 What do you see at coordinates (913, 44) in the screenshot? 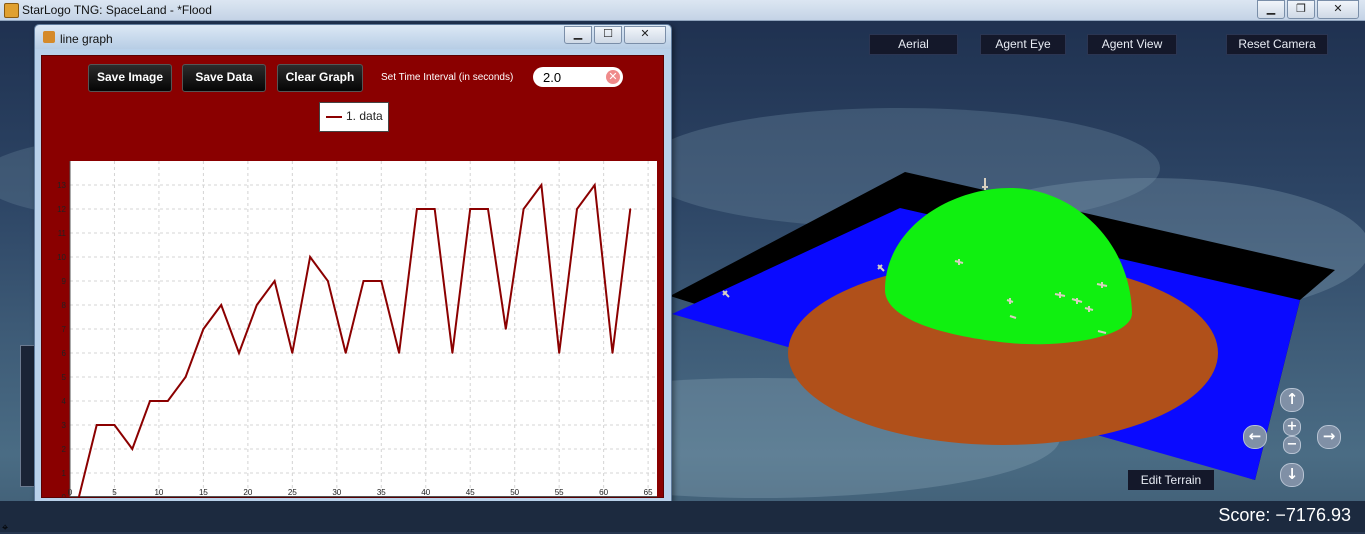
I see `aerial-camera-button: Aerial` at bounding box center [913, 44].